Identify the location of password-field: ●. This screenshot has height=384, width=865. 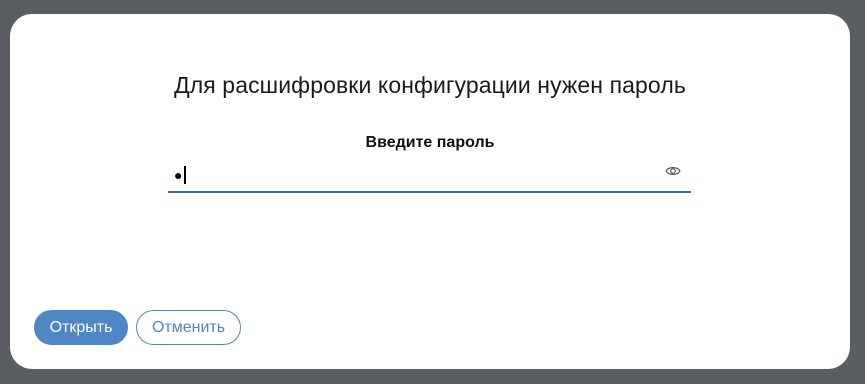
(429, 177).